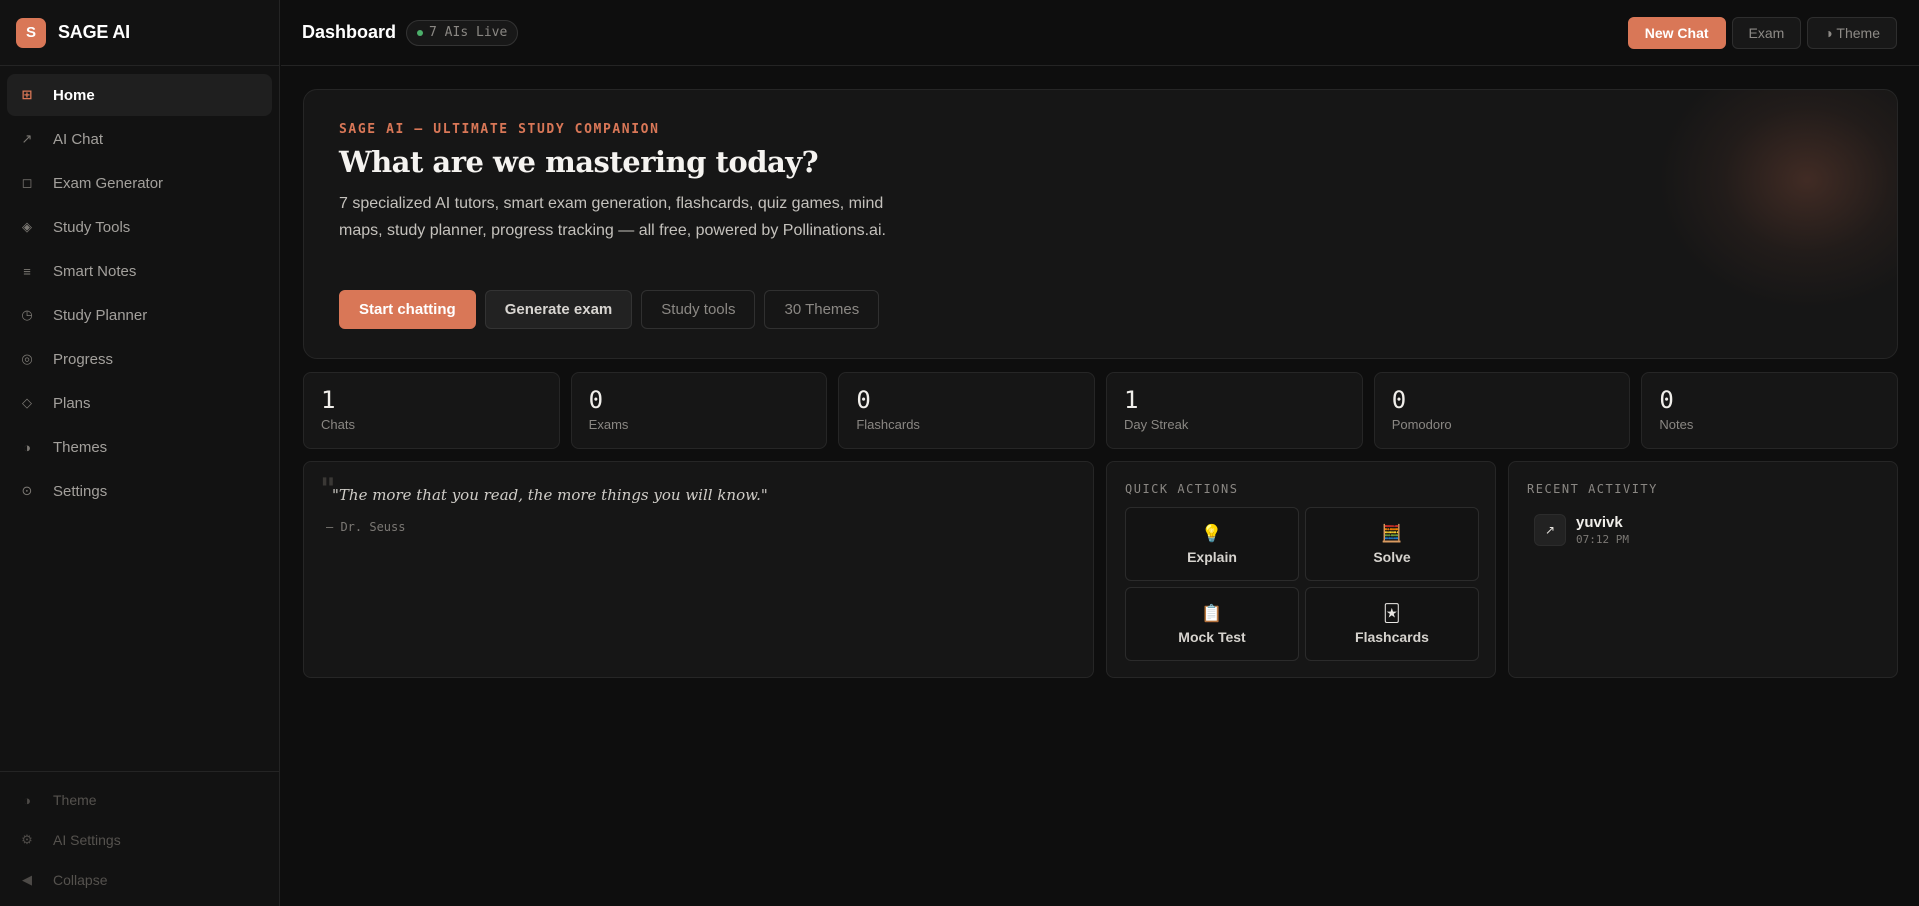  Describe the element at coordinates (27, 490) in the screenshot. I see `gear-icon: ⊙` at that location.